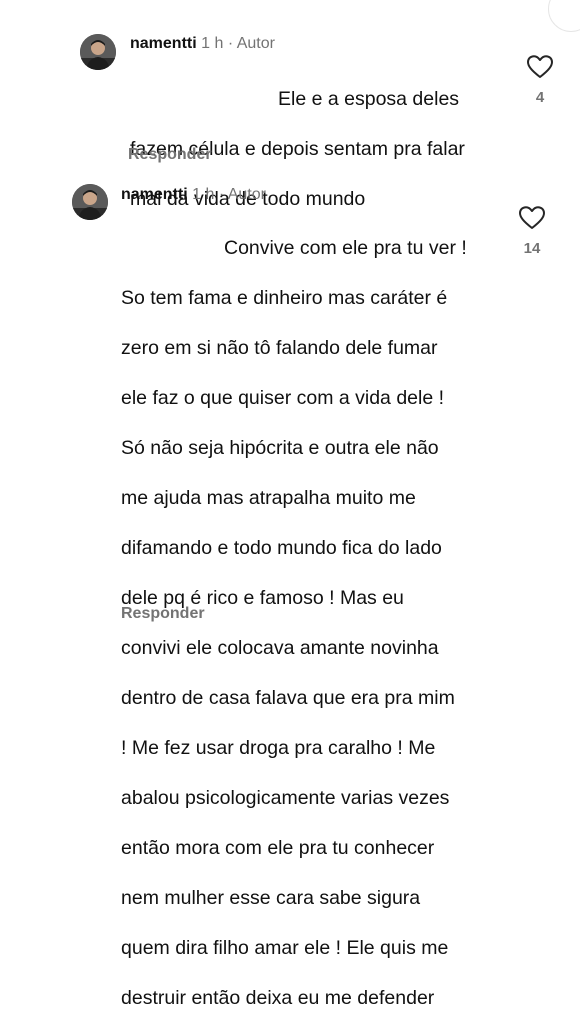 Image resolution: width=580 pixels, height=1036 pixels. I want to click on comment-line: Só não seja hipócrita e outra ele não, so click(280, 448).